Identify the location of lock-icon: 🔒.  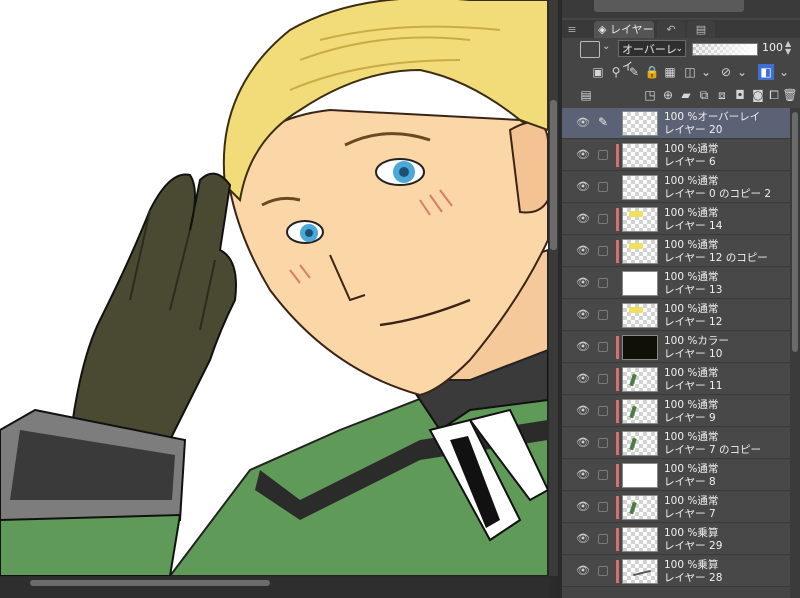
(652, 72).